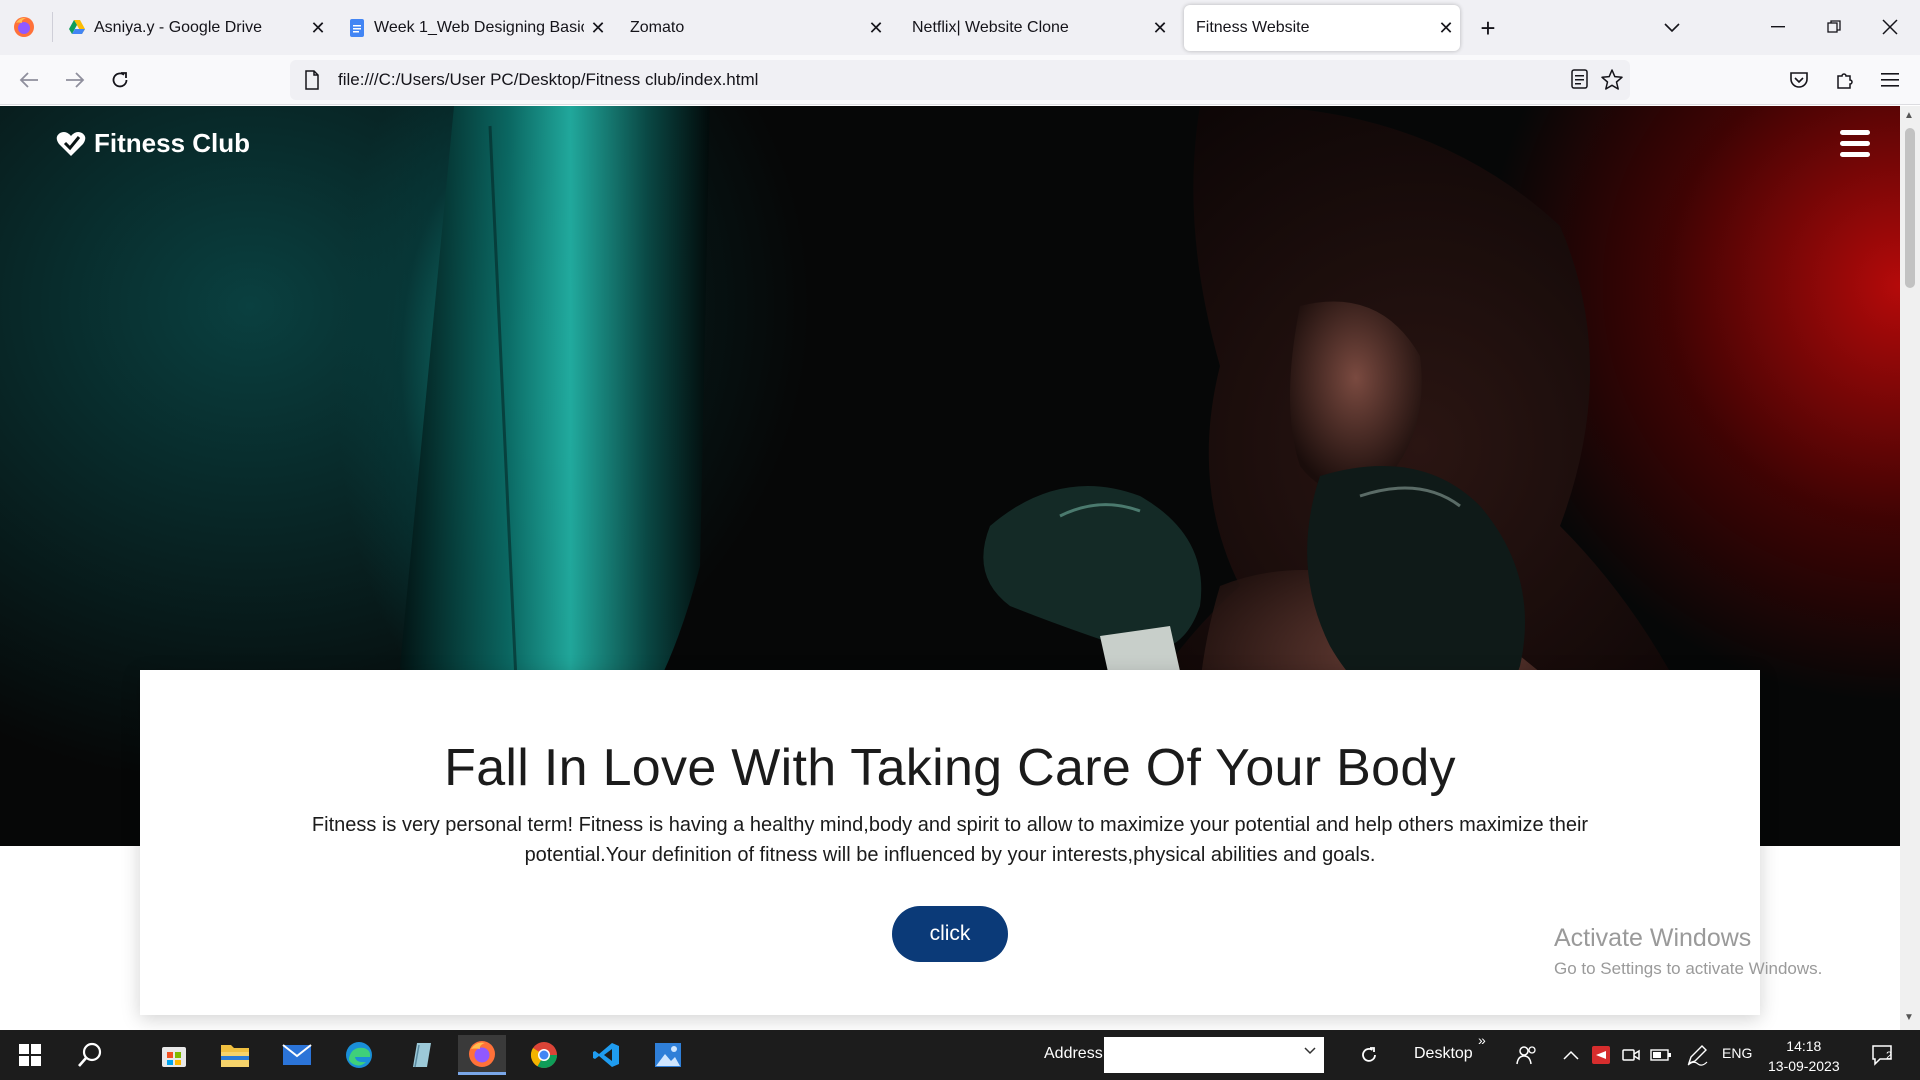 The width and height of the screenshot is (1920, 1080). What do you see at coordinates (1653, 938) in the screenshot?
I see `watermark-title: Activate Windows` at bounding box center [1653, 938].